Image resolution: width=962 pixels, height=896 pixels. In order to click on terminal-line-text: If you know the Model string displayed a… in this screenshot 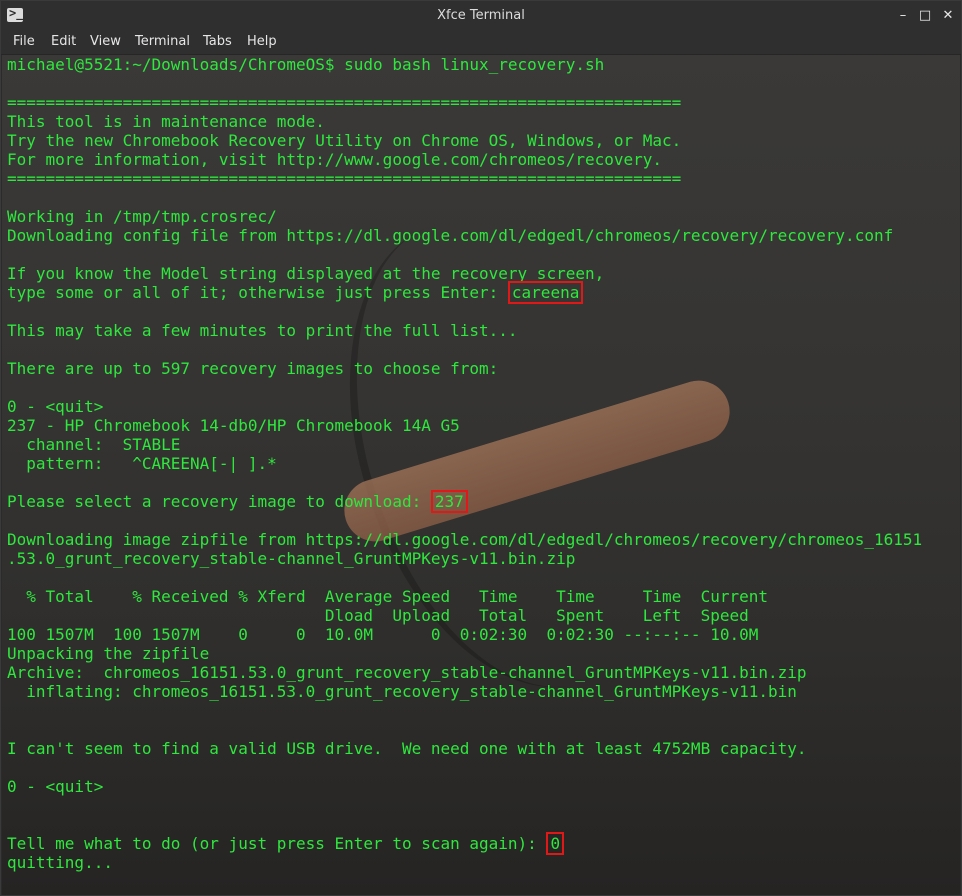, I will do `click(306, 273)`.